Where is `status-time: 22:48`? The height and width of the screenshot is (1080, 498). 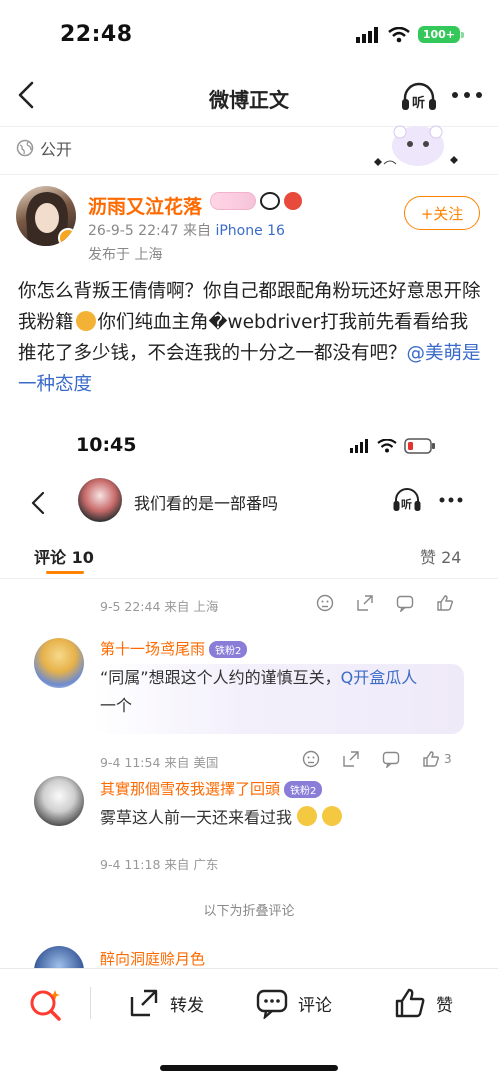
status-time: 22:48 is located at coordinates (96, 34).